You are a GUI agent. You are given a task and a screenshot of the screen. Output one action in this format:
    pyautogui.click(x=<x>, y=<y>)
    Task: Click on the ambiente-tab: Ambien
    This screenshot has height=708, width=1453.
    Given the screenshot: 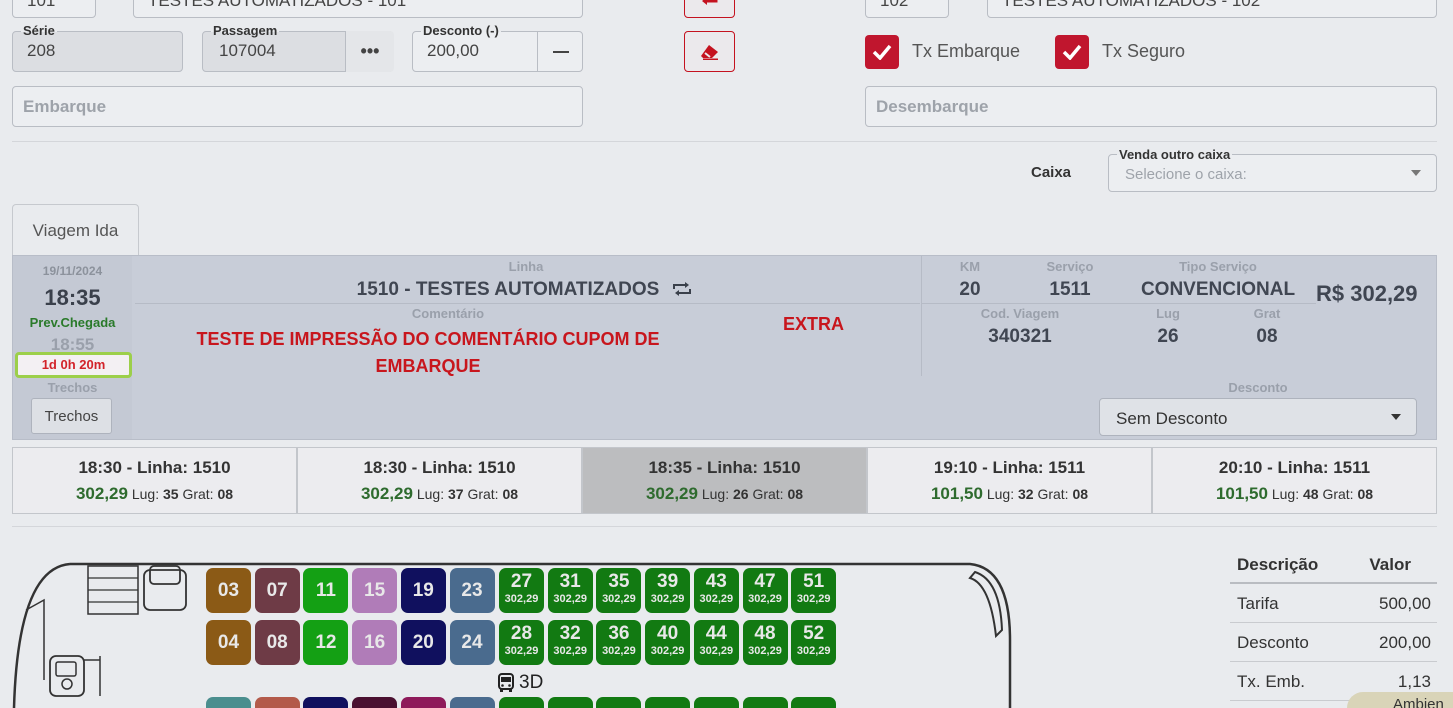 What is the action you would take?
    pyautogui.click(x=1400, y=700)
    